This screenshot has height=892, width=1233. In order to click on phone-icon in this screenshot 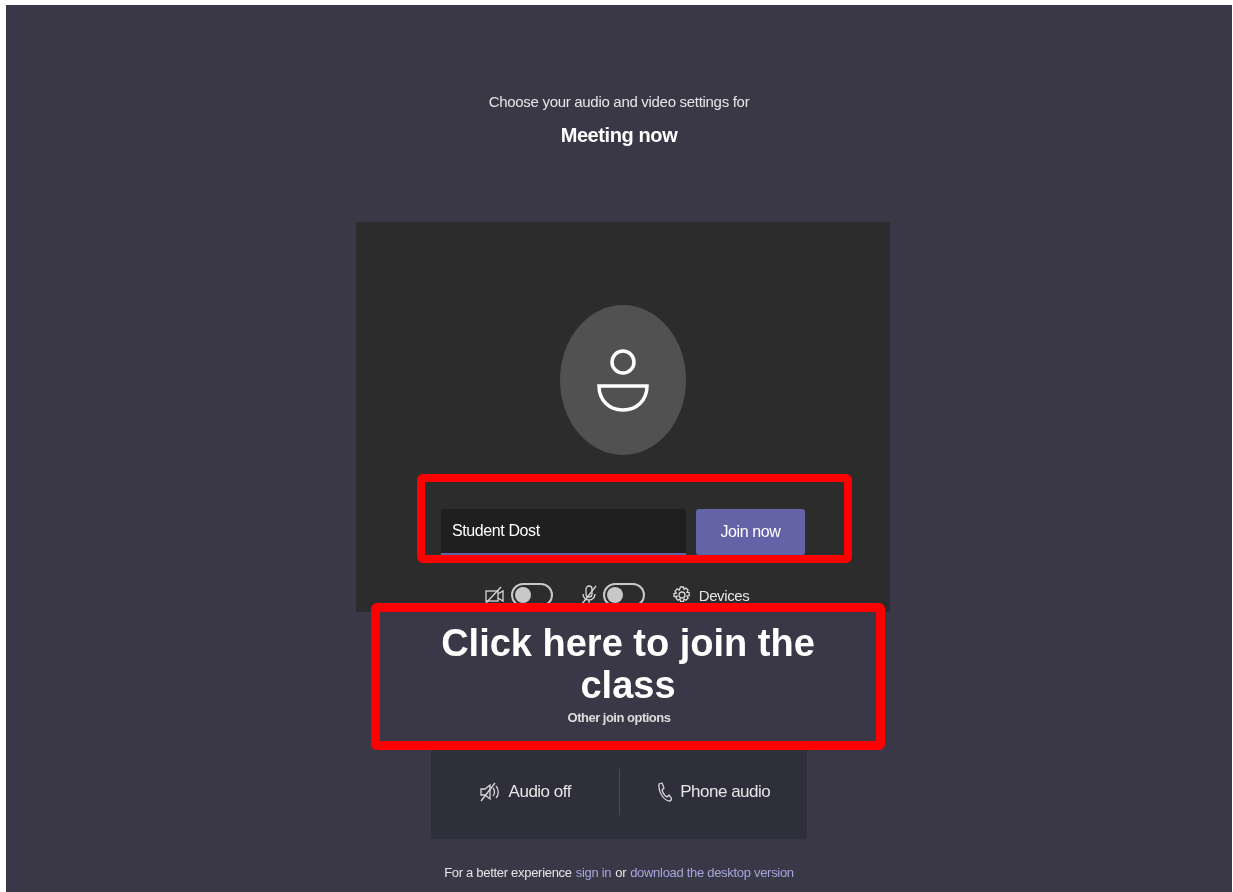, I will do `click(664, 792)`.